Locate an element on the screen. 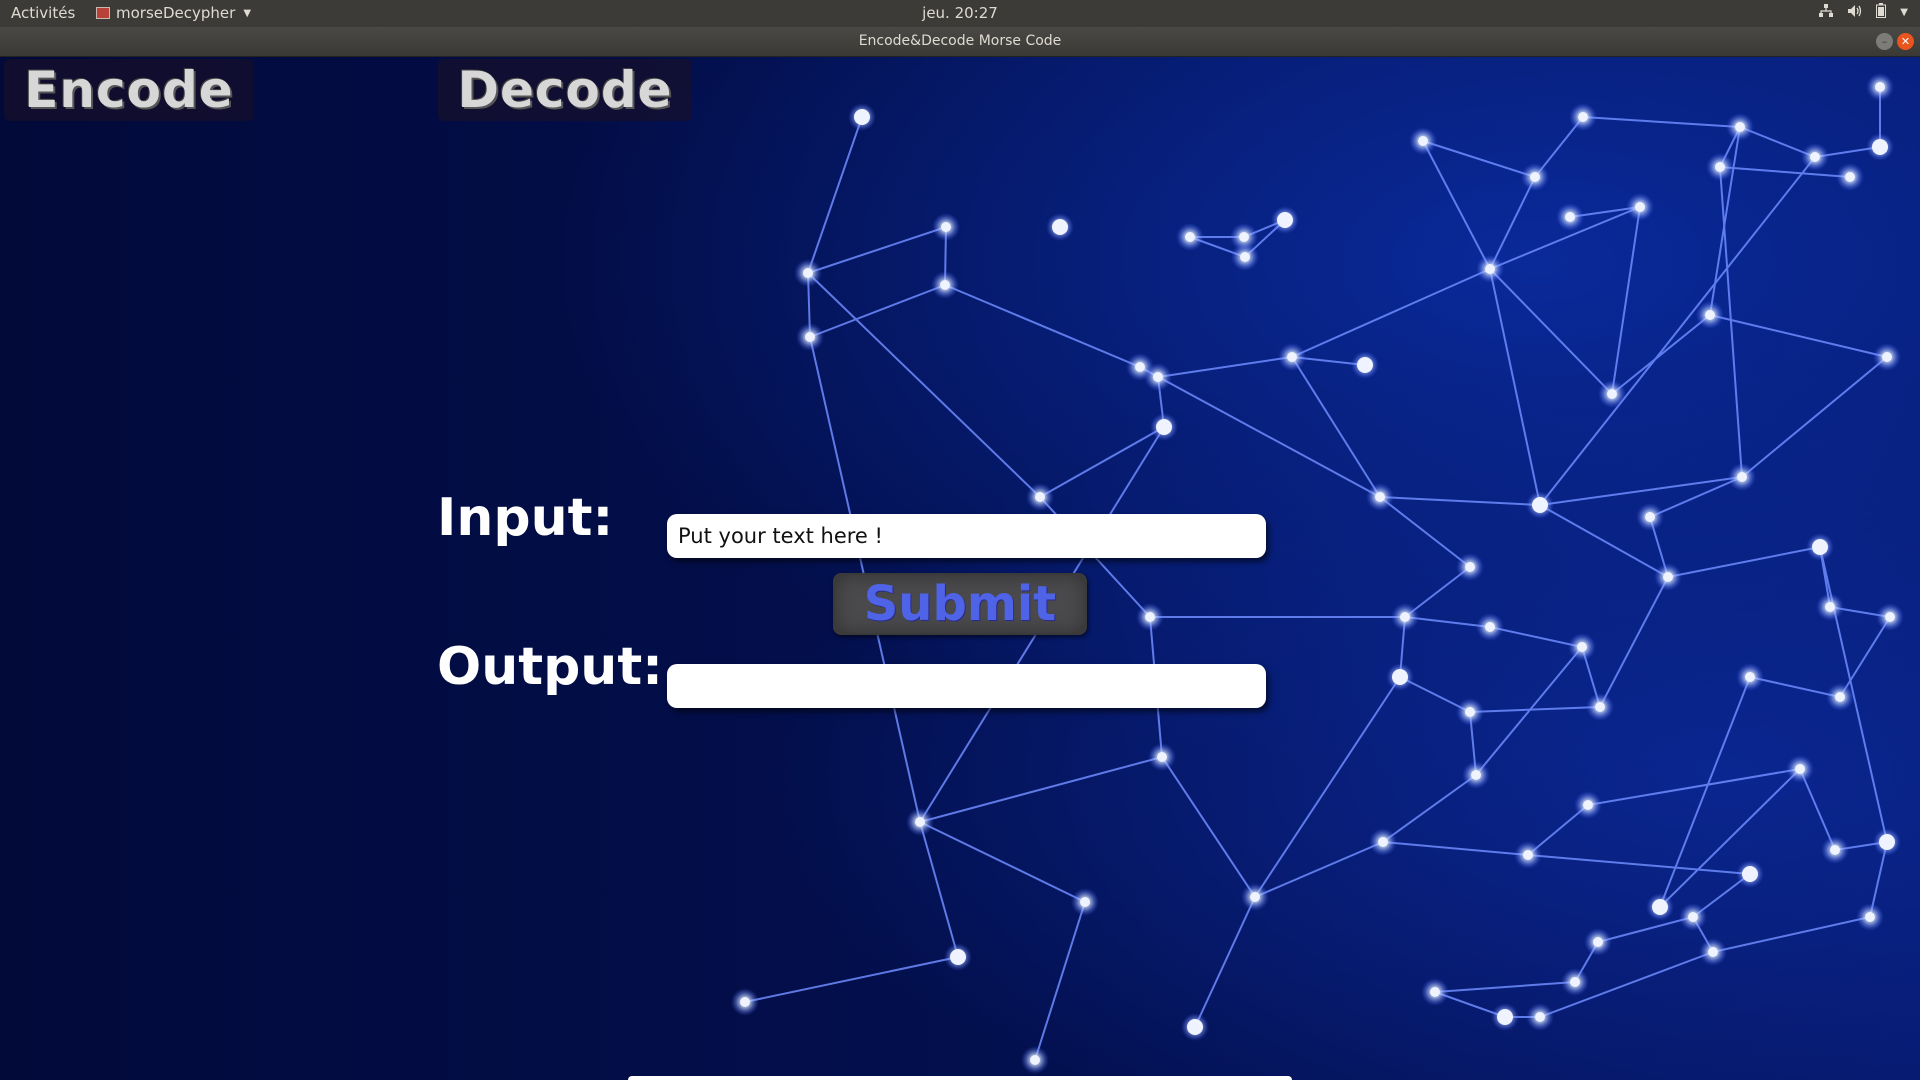  network-icon is located at coordinates (1826, 12).